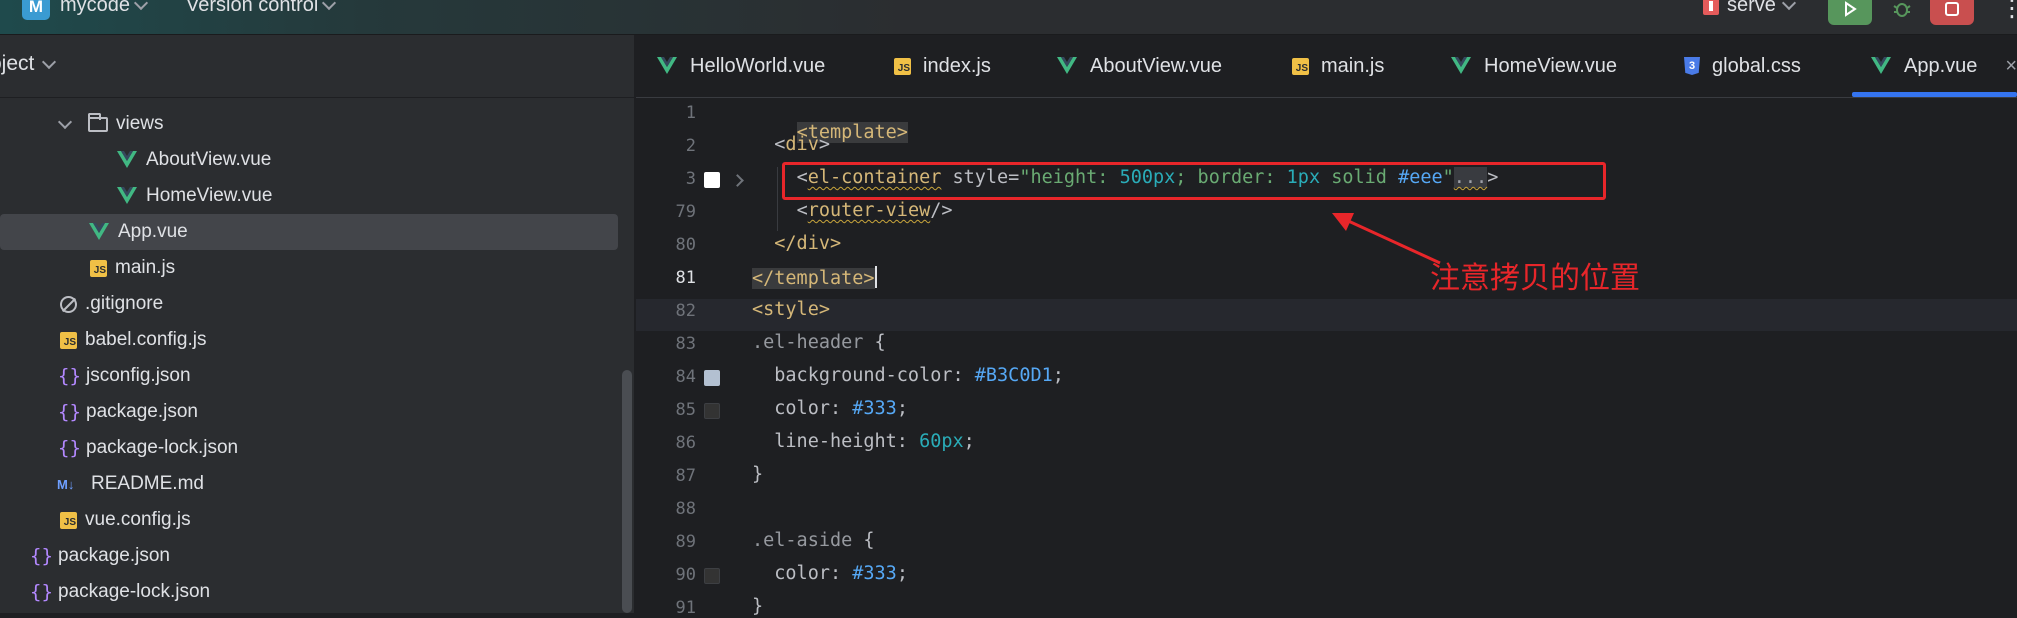  I want to click on code-token: .el-header, so click(808, 342).